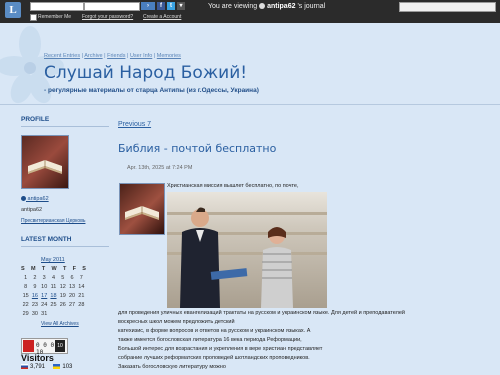 The width and height of the screenshot is (500, 375). I want to click on calendar-day: 5, so click(63, 278).